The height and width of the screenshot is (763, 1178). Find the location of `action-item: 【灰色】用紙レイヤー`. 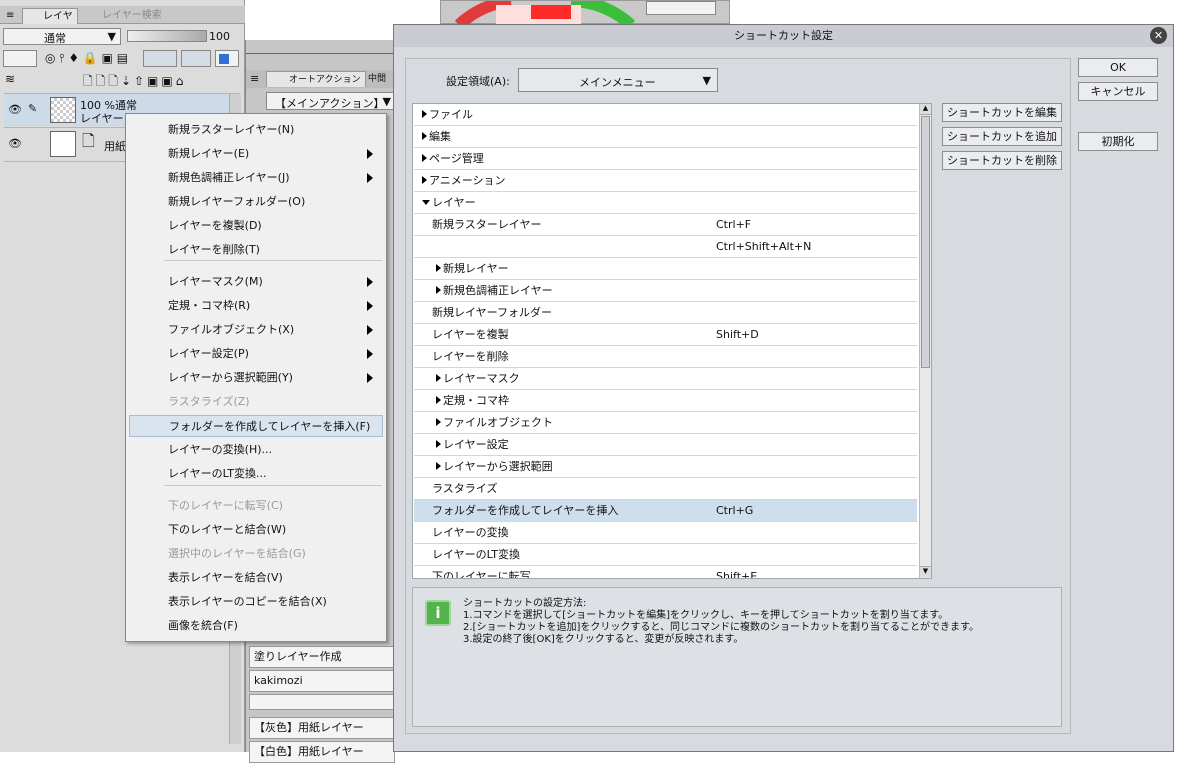

action-item: 【灰色】用紙レイヤー is located at coordinates (322, 728).